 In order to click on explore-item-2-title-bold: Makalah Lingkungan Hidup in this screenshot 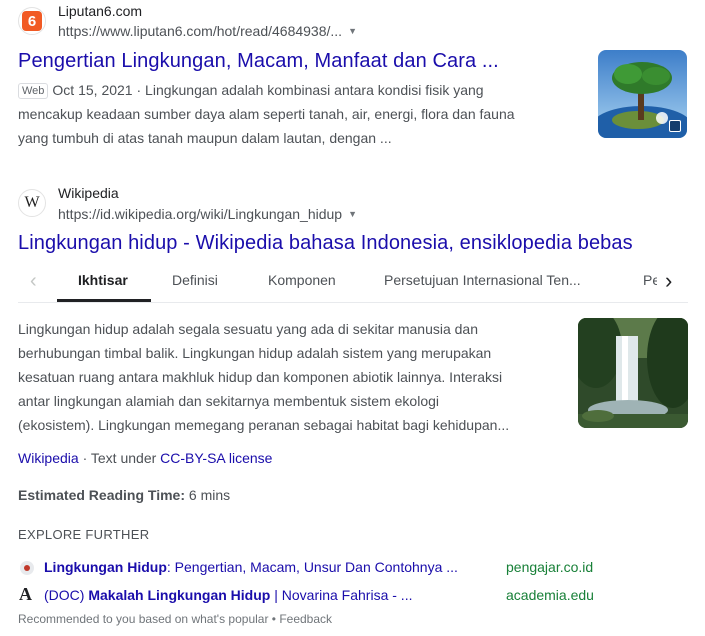, I will do `click(179, 595)`.